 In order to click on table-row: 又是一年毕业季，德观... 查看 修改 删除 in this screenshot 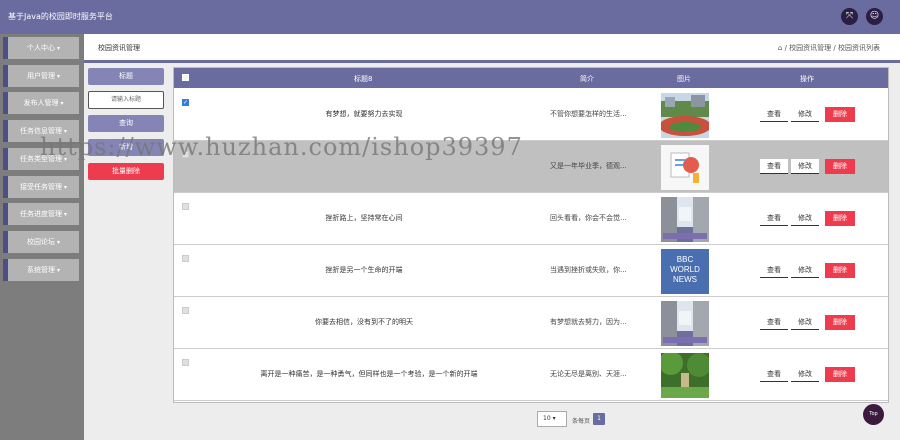, I will do `click(531, 167)`.